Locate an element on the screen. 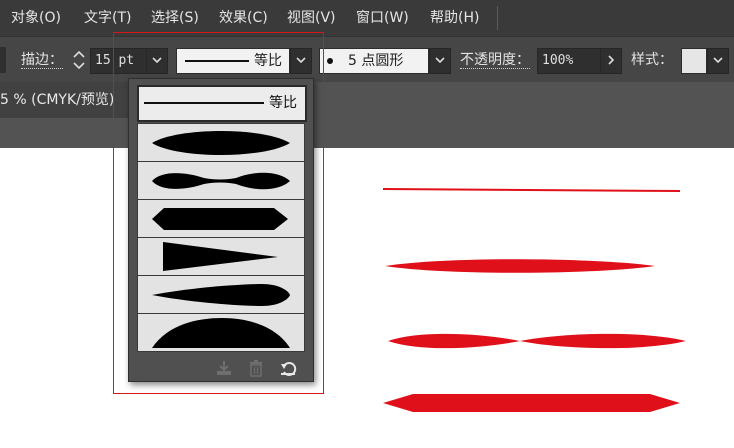  profile-5-shape is located at coordinates (221, 295).